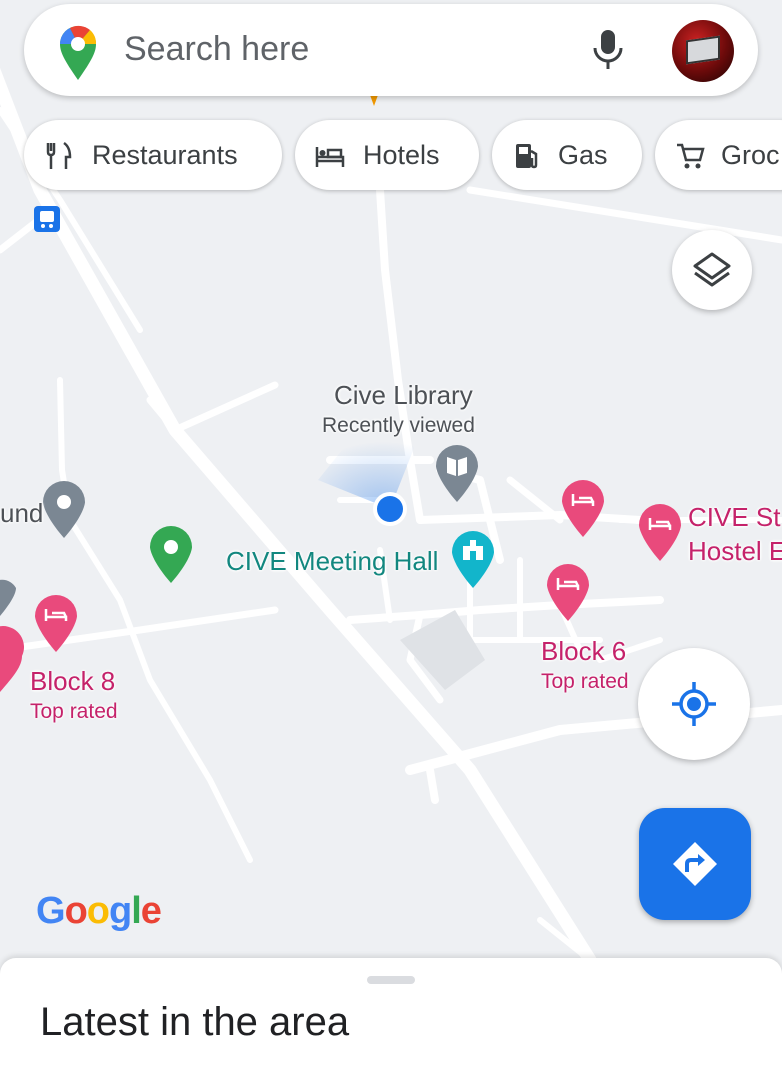 This screenshot has height=1080, width=782. I want to click on chip-groceries: Groc, so click(718, 155).